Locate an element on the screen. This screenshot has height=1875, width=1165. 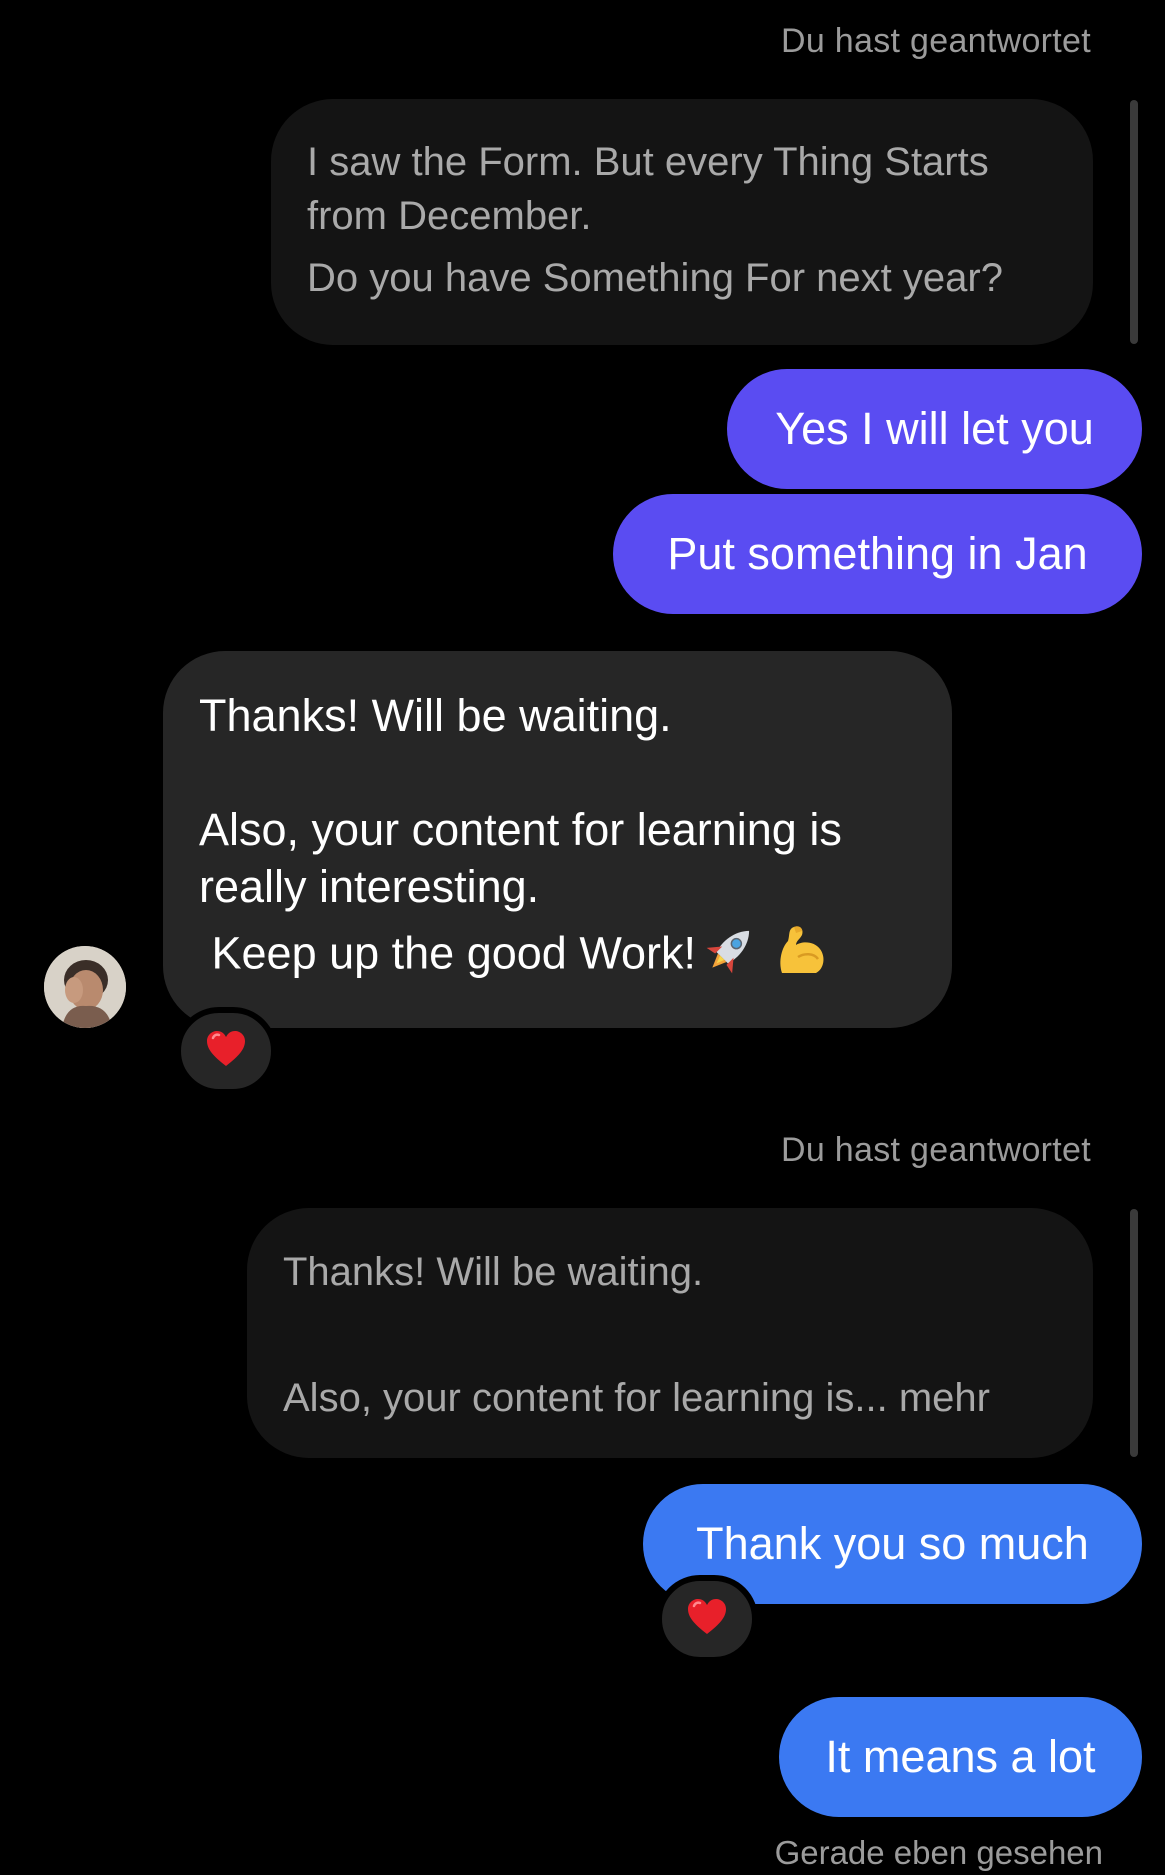
sent-message: It means a lot is located at coordinates (960, 1757).